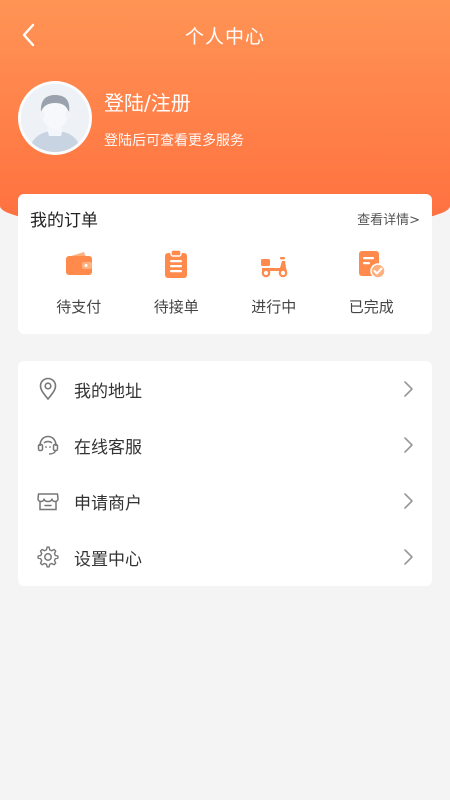 This screenshot has width=450, height=800. I want to click on location-pin-icon, so click(48, 389).